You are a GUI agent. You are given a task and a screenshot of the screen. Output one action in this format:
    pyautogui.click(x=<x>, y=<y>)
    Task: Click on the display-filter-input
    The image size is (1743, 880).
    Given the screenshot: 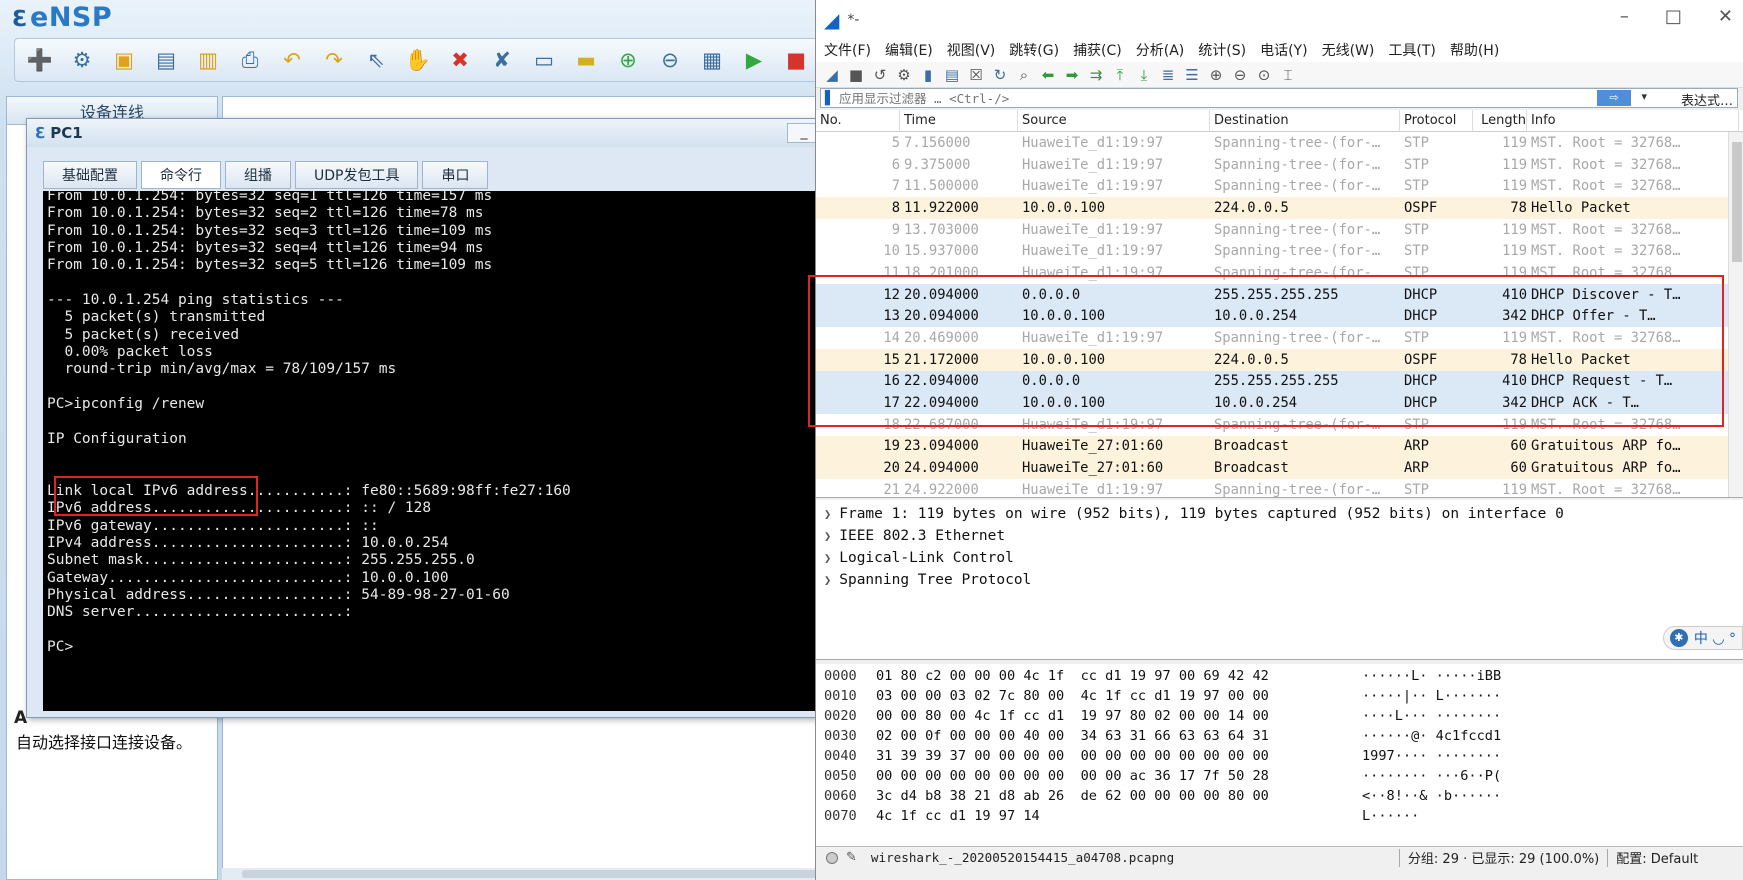 What is the action you would take?
    pyautogui.click(x=1229, y=98)
    